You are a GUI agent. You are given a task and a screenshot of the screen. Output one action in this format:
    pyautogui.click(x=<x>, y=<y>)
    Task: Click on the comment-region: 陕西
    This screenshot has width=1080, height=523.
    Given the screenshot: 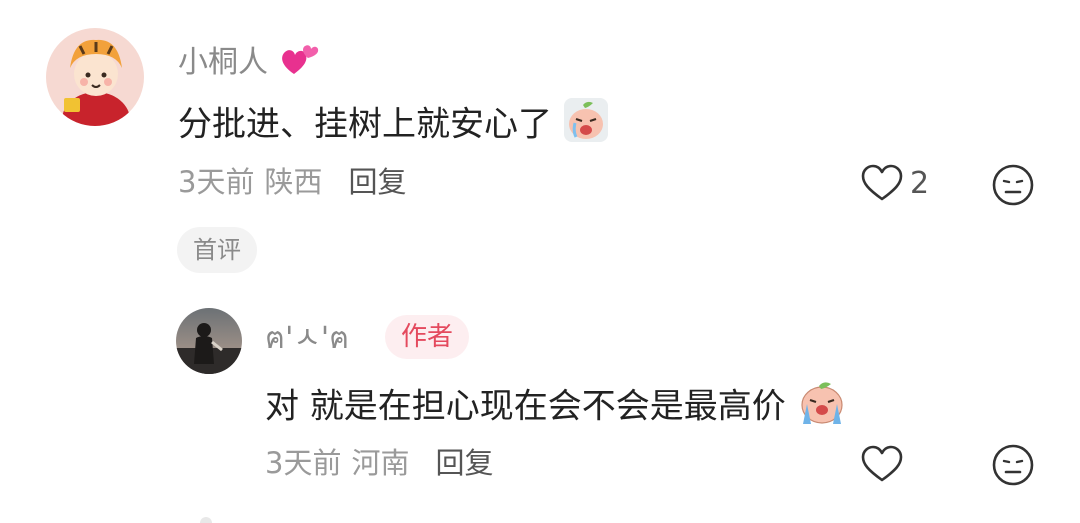 What is the action you would take?
    pyautogui.click(x=293, y=182)
    